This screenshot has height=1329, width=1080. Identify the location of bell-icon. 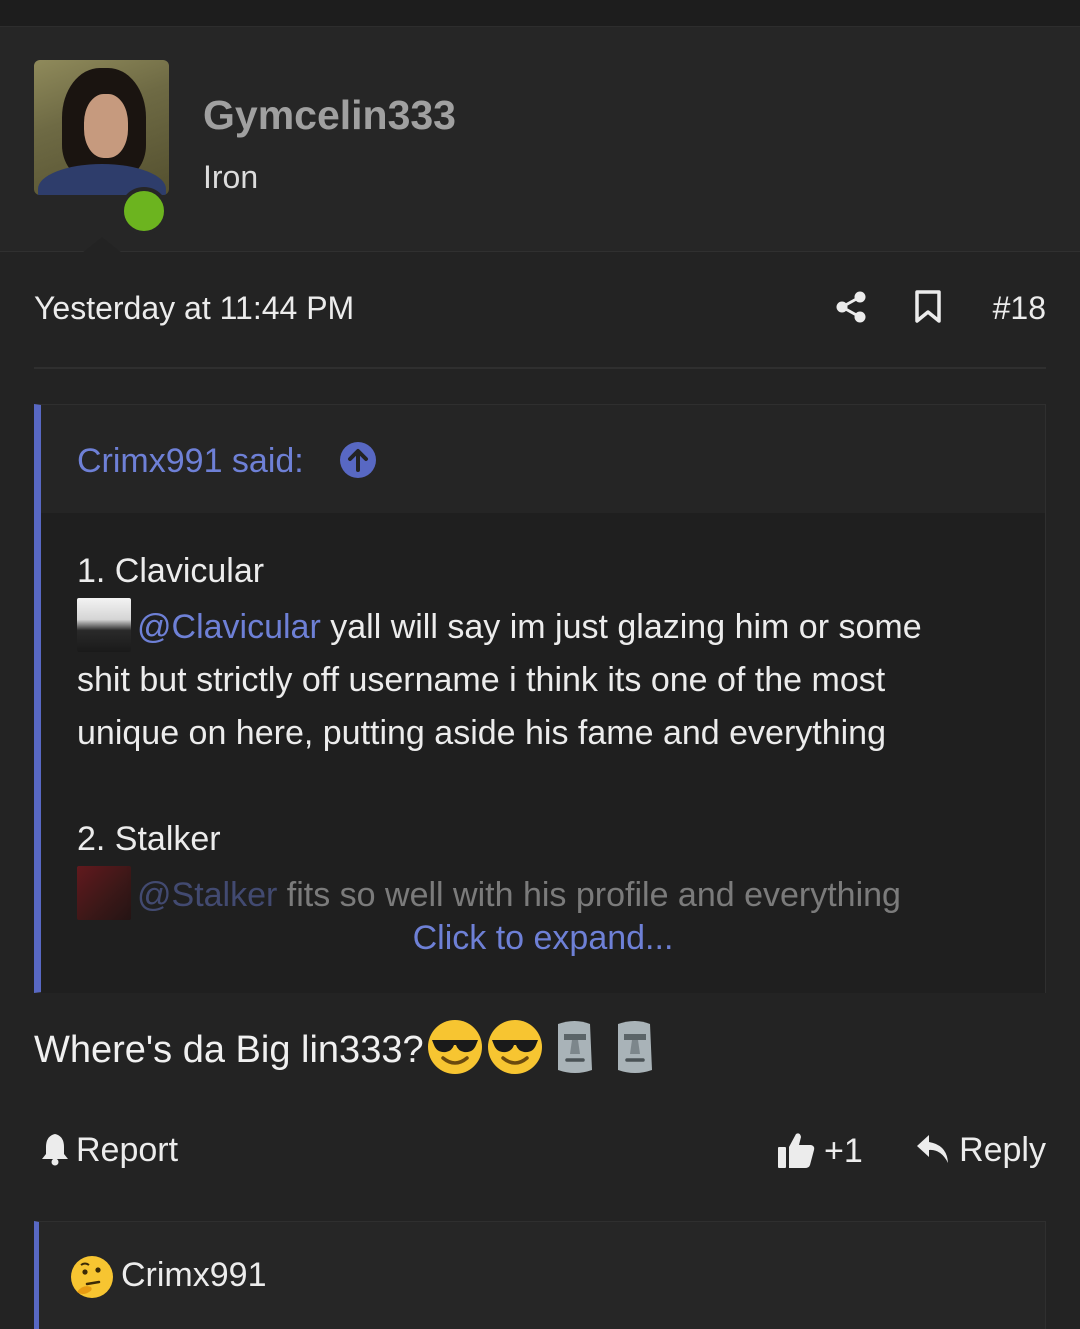
(55, 1150).